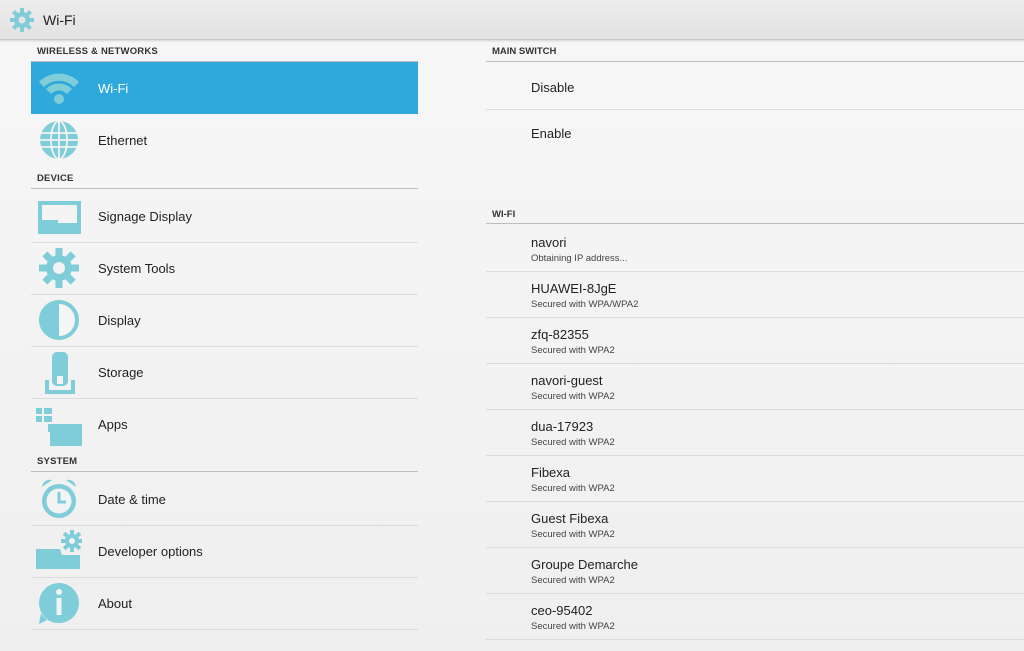 Image resolution: width=1024 pixels, height=651 pixels. What do you see at coordinates (113, 424) in the screenshot?
I see `nav-item-label: Apps` at bounding box center [113, 424].